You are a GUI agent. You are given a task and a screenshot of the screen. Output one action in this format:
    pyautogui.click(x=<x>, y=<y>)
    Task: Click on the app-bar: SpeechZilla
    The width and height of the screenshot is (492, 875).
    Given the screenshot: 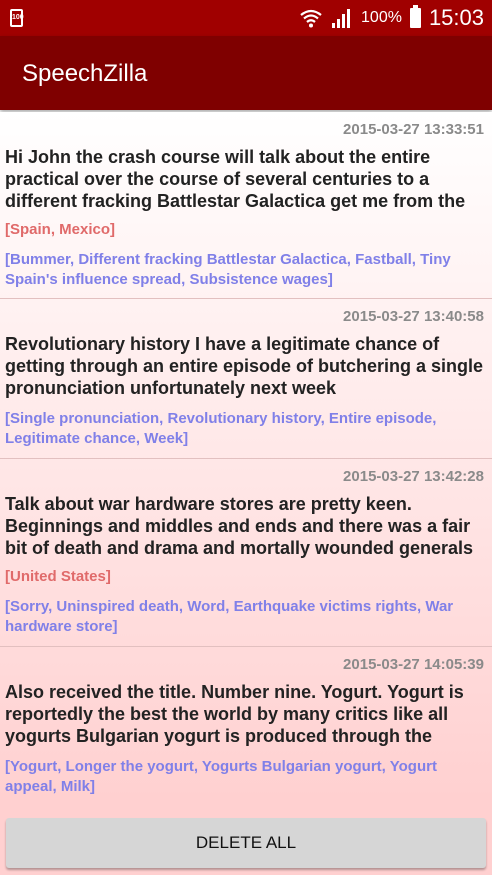 What is the action you would take?
    pyautogui.click(x=246, y=73)
    